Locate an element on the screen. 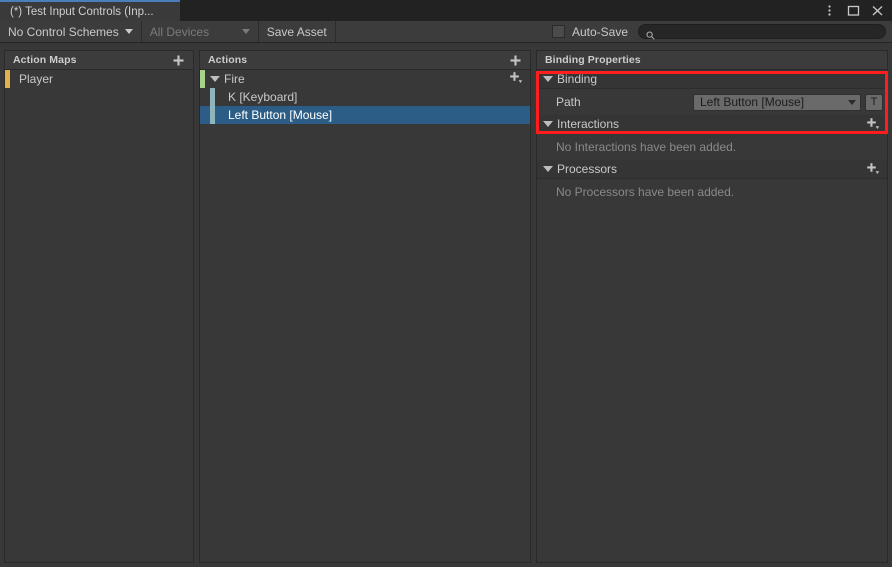 The width and height of the screenshot is (892, 567). control-schemes-label: No Control Schemes is located at coordinates (63, 31).